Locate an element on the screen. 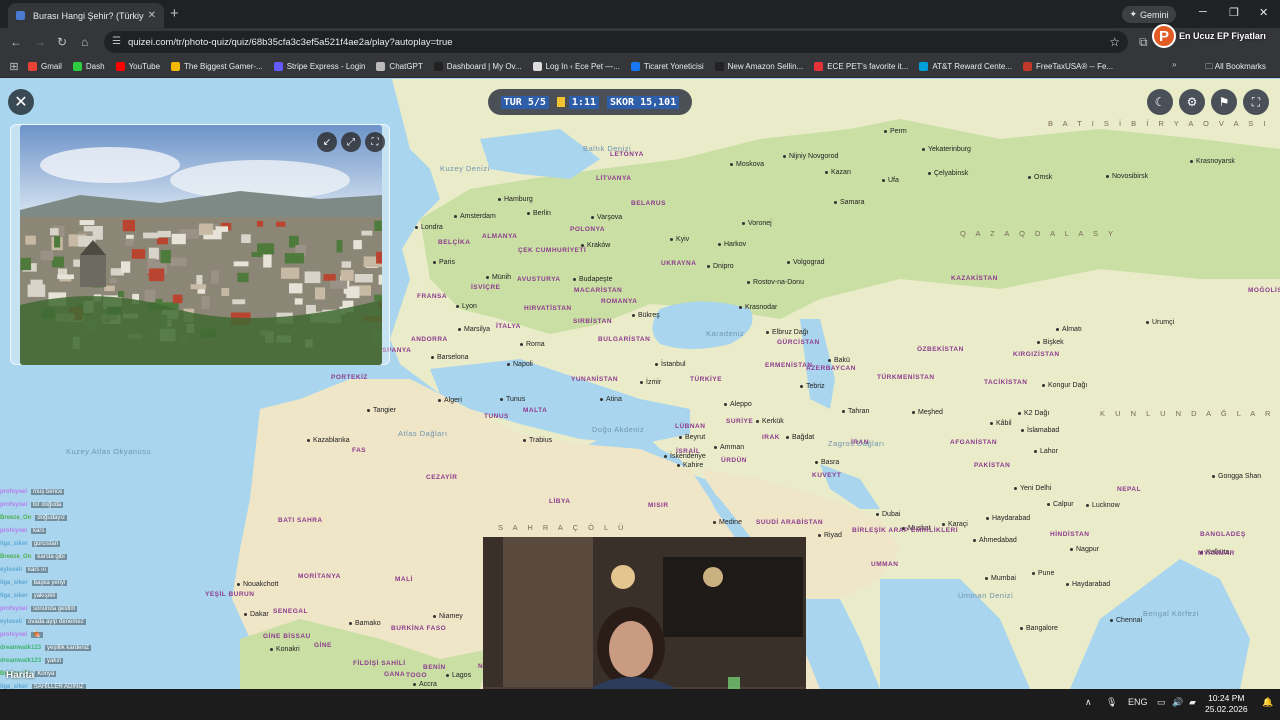 The image size is (1280, 720). browser-tab: Burası Hangi Şehir? (Türkiye) - Q ✕ is located at coordinates (86, 15).